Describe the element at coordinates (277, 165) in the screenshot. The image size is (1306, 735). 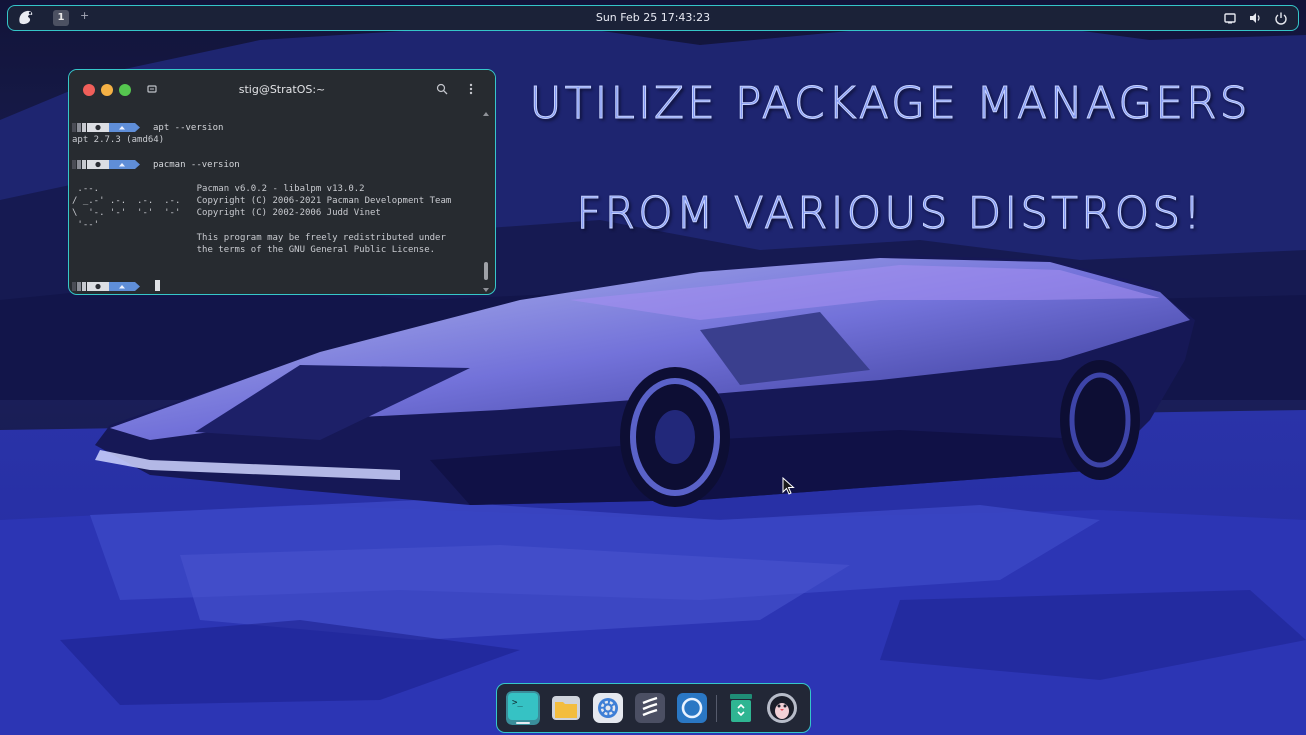
I see `prompt-line: pacman --version` at that location.